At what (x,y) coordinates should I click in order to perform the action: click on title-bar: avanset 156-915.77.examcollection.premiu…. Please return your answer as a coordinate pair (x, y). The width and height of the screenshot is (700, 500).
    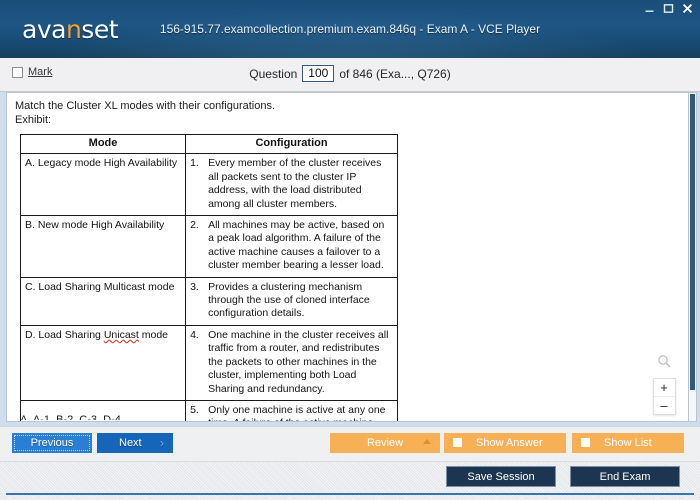
    Looking at the image, I should click on (350, 29).